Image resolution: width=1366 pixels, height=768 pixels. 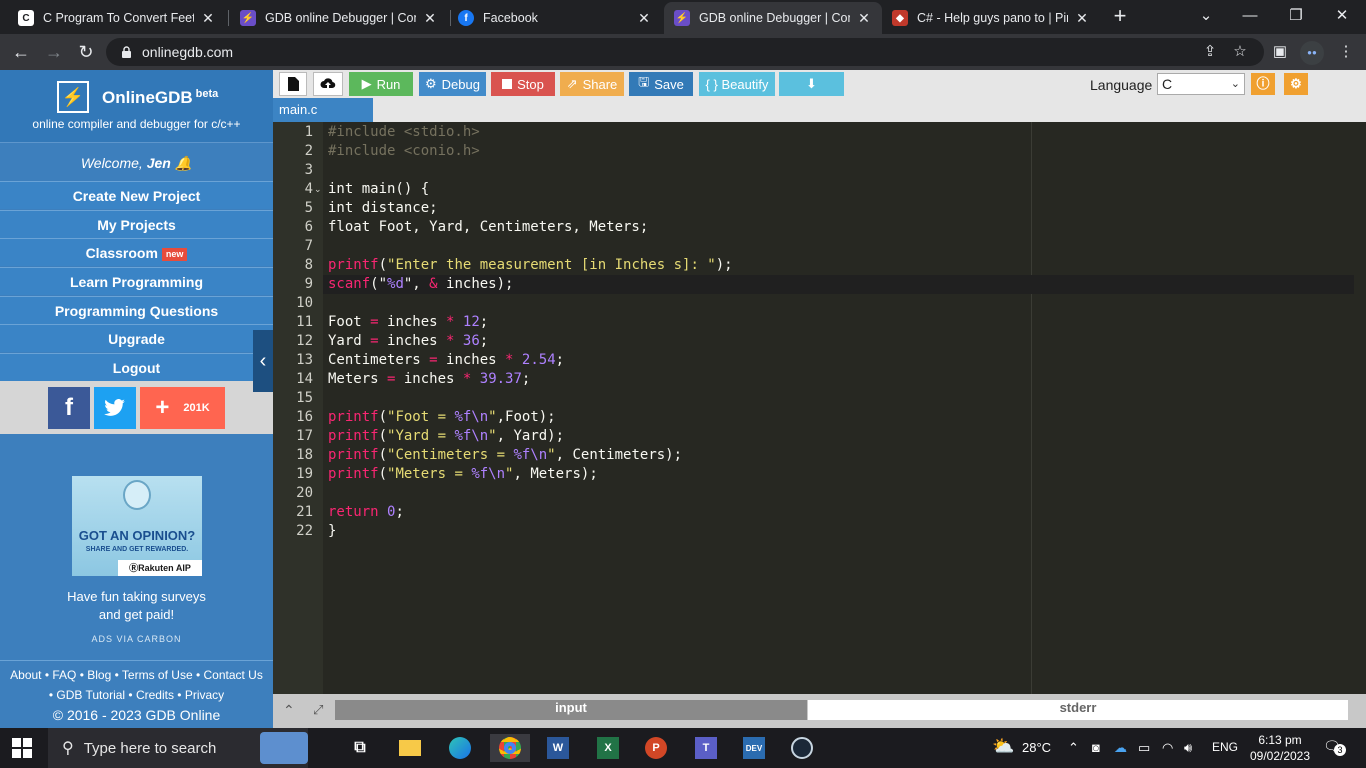 What do you see at coordinates (136, 606) in the screenshot?
I see `ad-text: Have fun taking surveys and get paid!` at bounding box center [136, 606].